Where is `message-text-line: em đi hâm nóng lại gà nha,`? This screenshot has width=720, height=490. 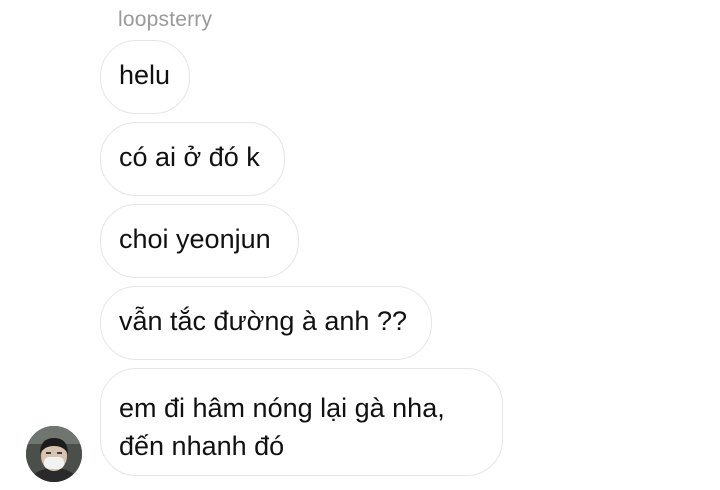 message-text-line: em đi hâm nóng lại gà nha, is located at coordinates (282, 408).